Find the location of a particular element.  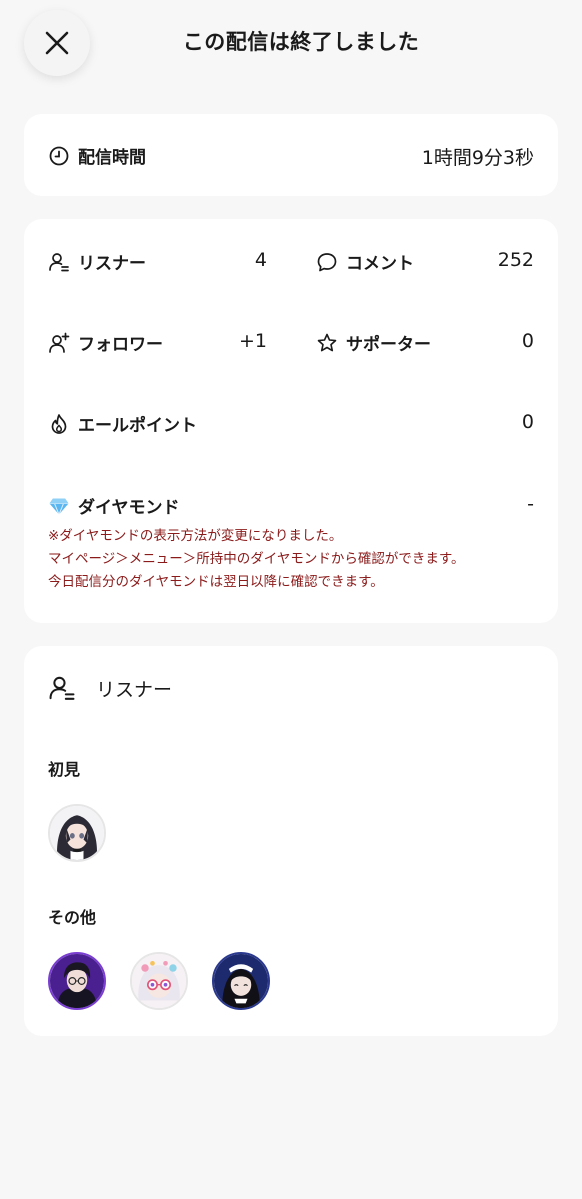

comment-icon is located at coordinates (327, 262).